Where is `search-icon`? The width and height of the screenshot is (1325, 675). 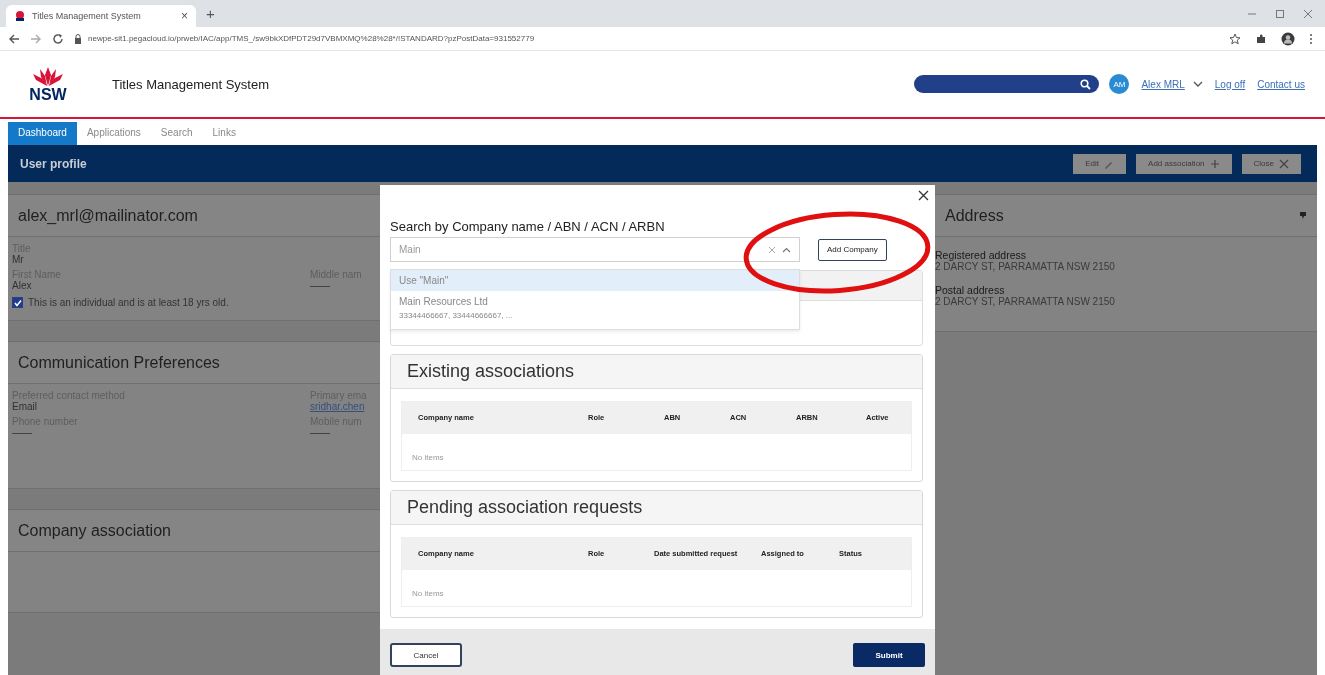
search-icon is located at coordinates (1086, 84).